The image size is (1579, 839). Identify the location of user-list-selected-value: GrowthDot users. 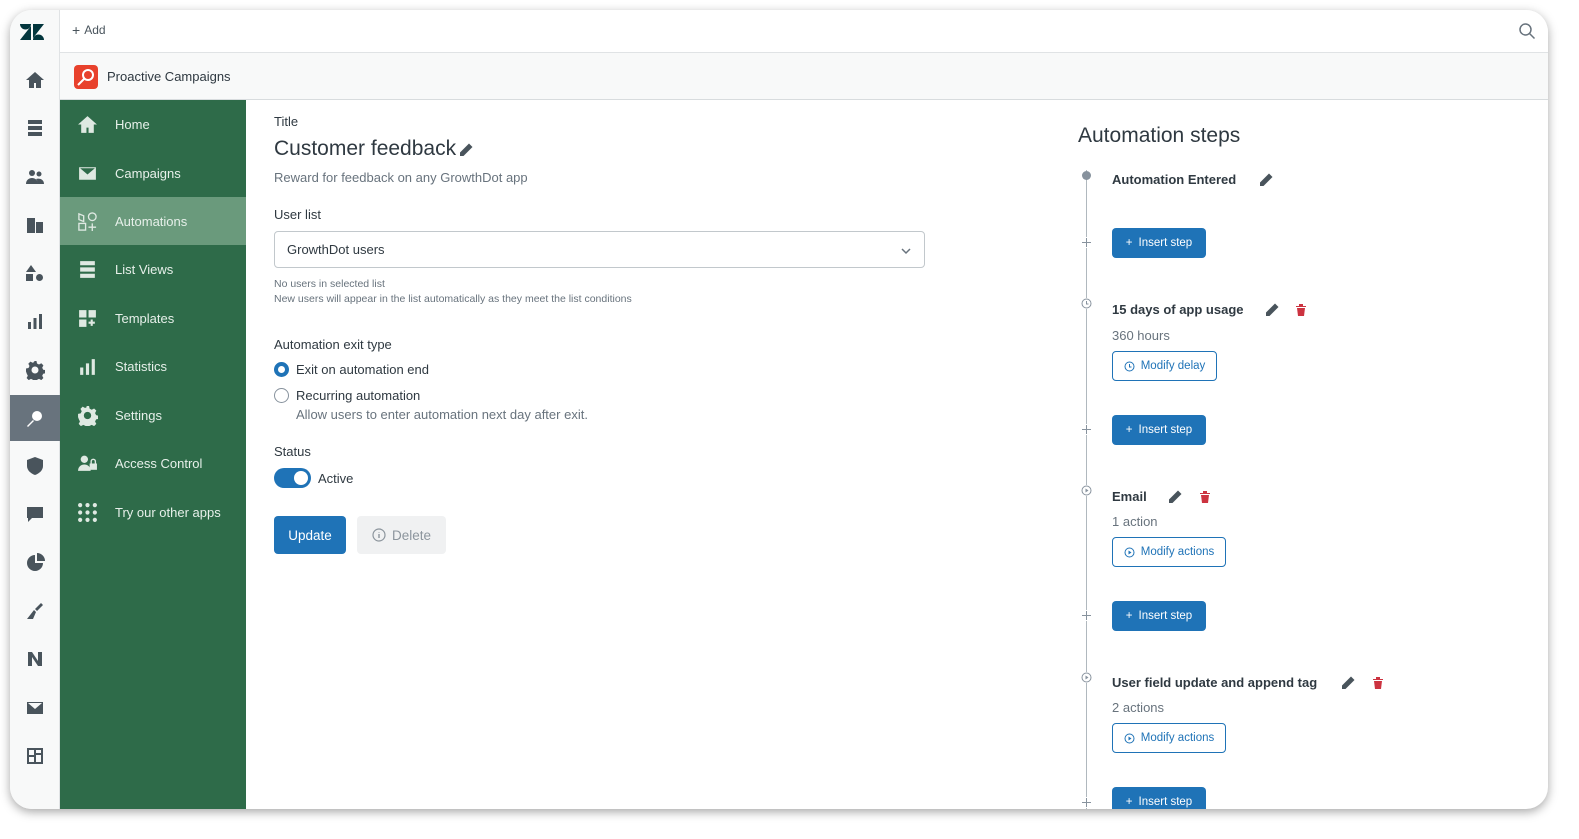
(336, 249).